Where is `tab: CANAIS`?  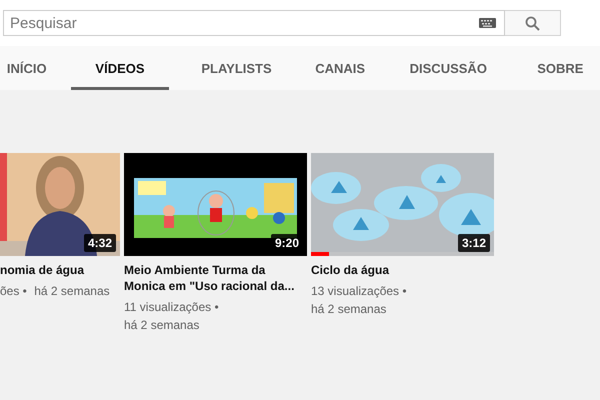
tab: CANAIS is located at coordinates (340, 68).